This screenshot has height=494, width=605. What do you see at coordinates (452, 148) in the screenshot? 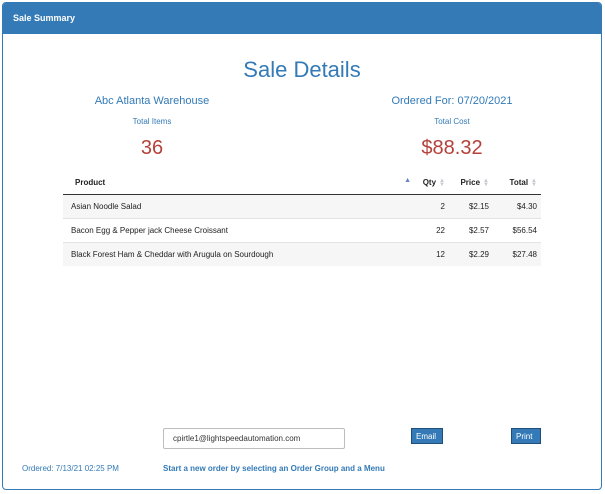
I see `total-cost-value: $88.32` at bounding box center [452, 148].